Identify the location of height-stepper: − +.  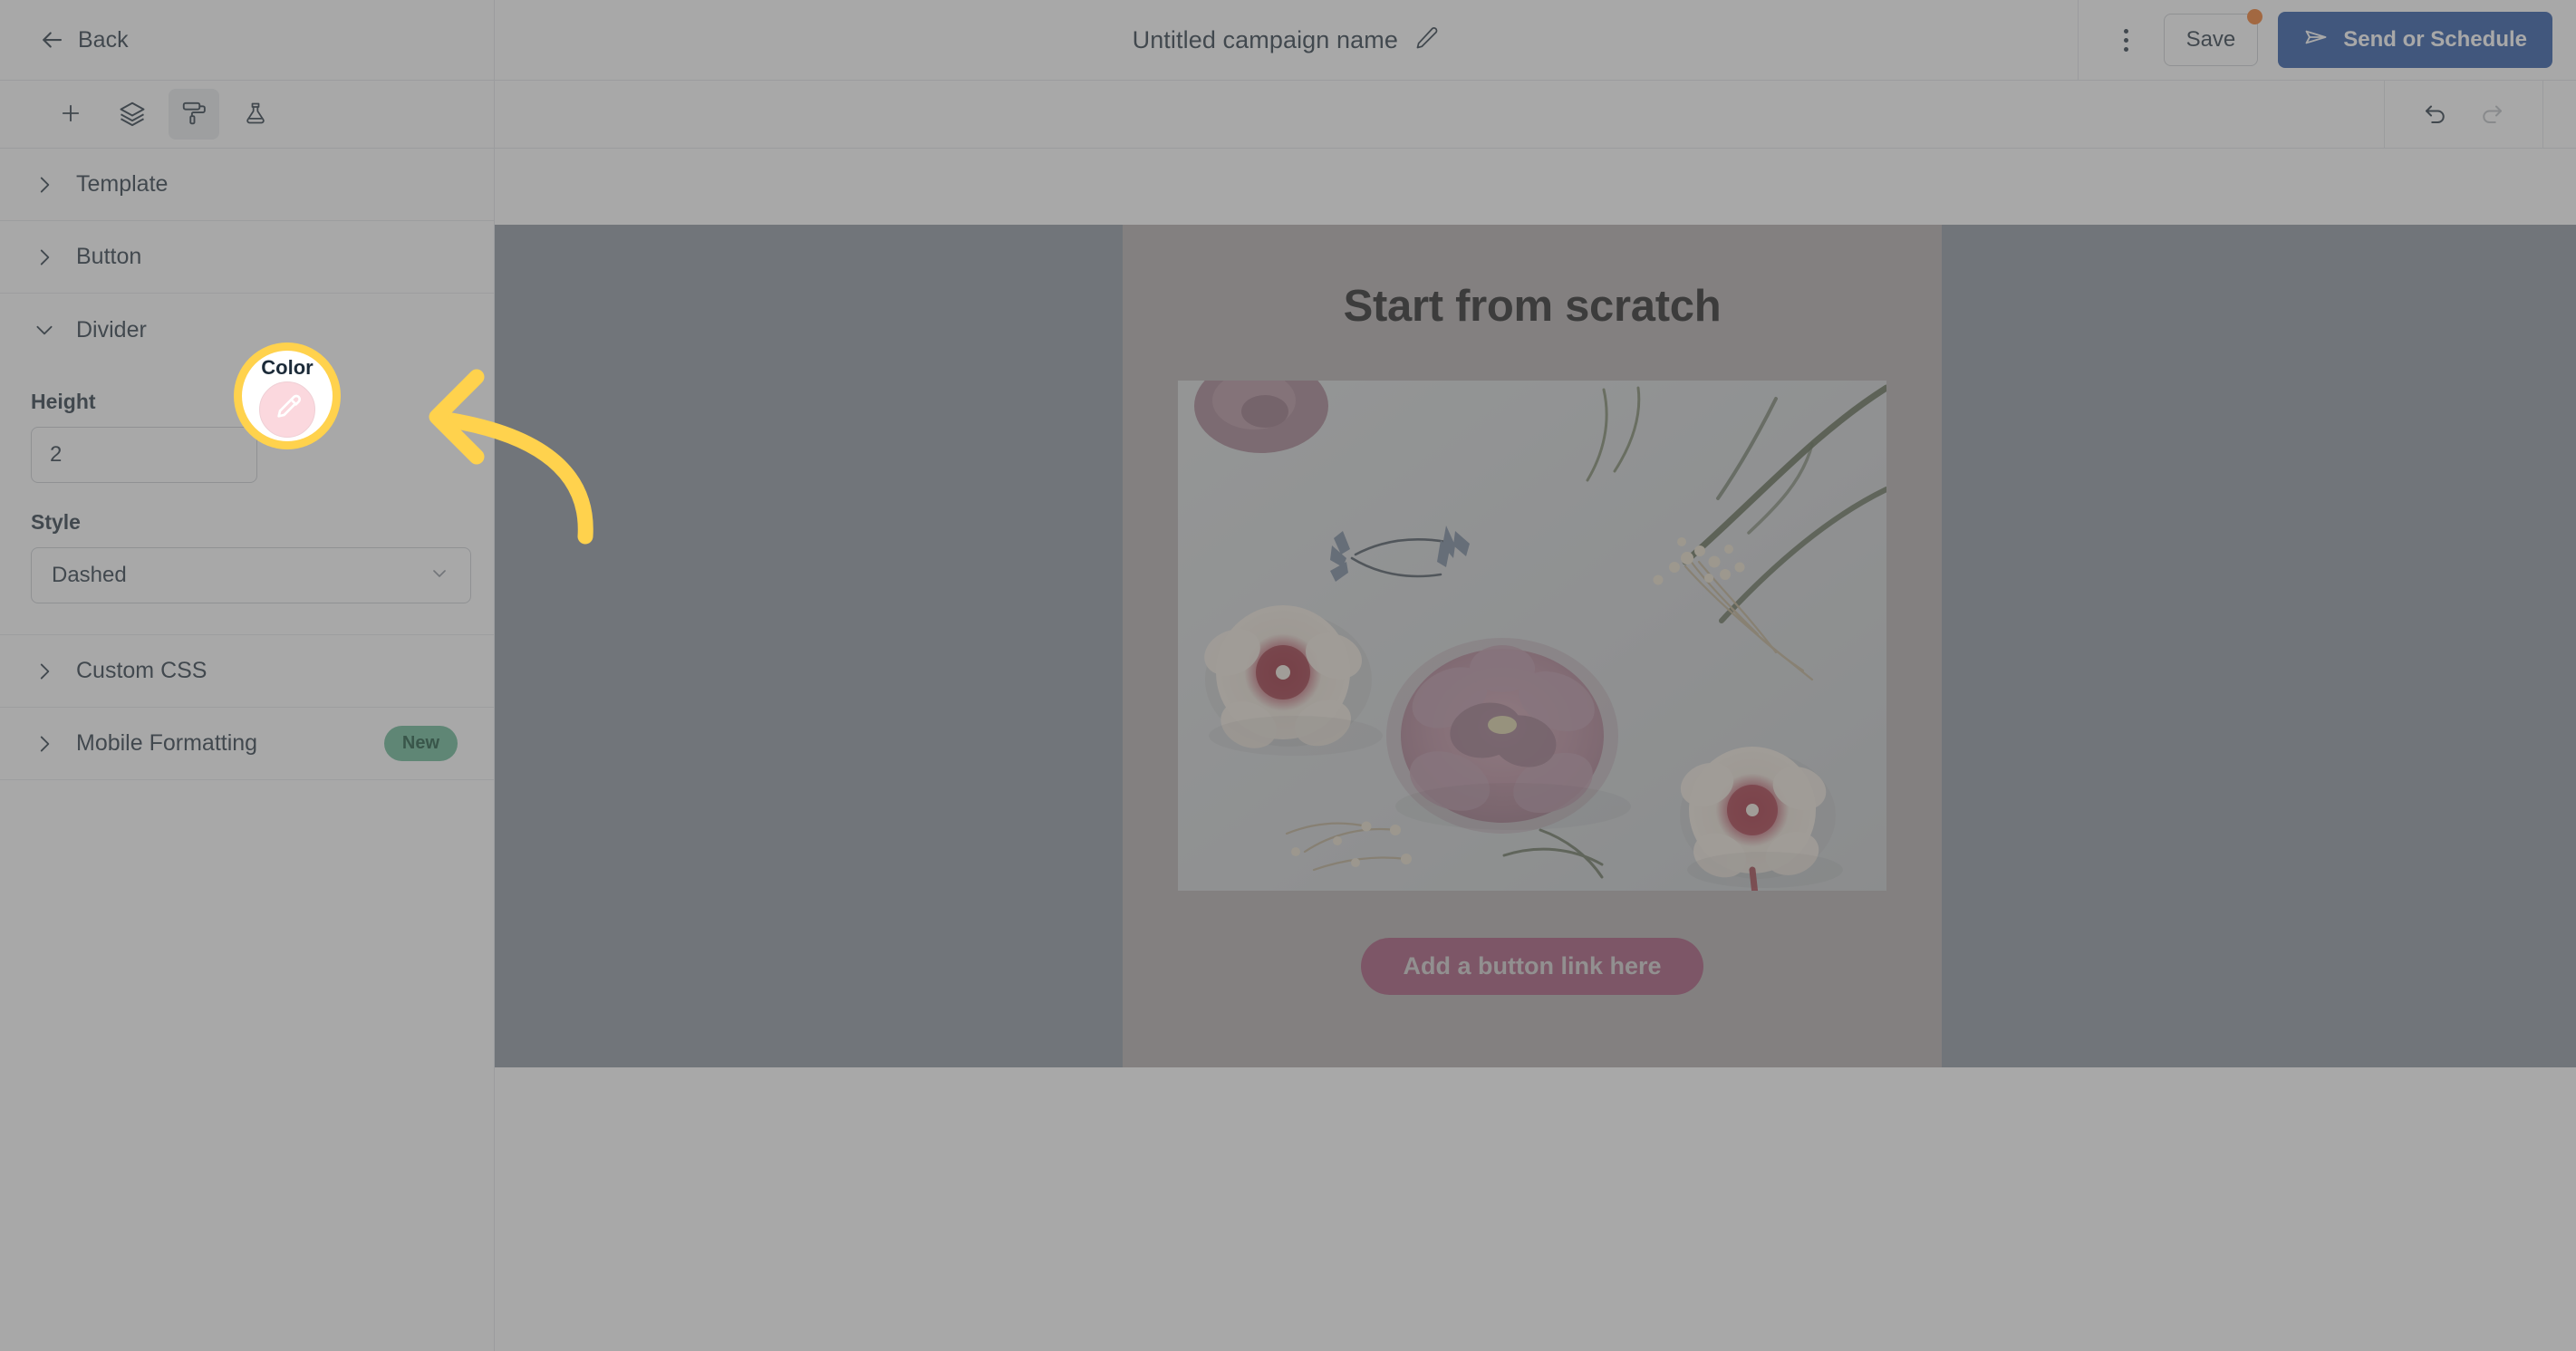
(144, 455).